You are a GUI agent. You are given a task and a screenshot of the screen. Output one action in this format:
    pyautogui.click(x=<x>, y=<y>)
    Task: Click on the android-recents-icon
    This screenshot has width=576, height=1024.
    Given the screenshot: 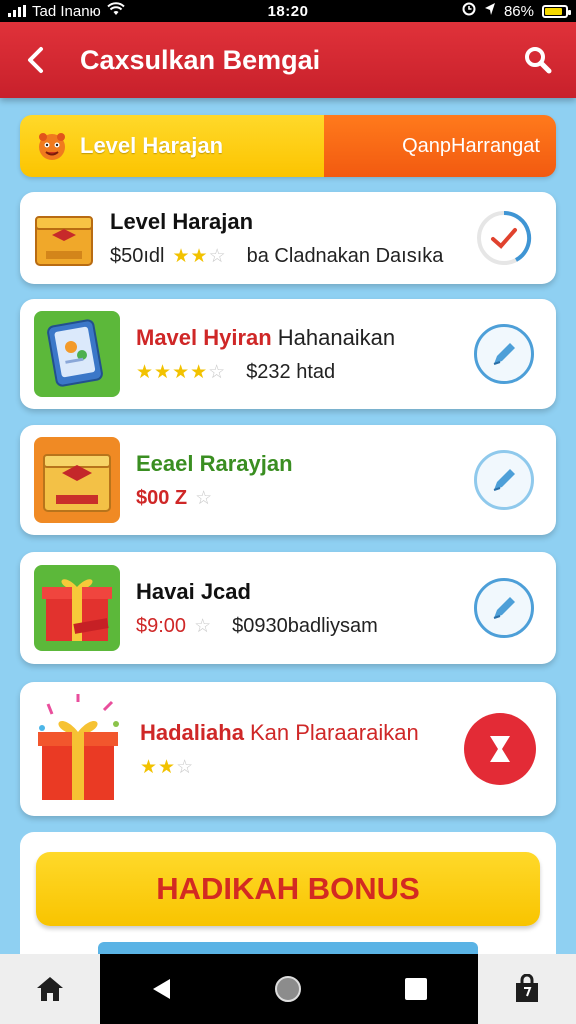 What is the action you would take?
    pyautogui.click(x=416, y=989)
    